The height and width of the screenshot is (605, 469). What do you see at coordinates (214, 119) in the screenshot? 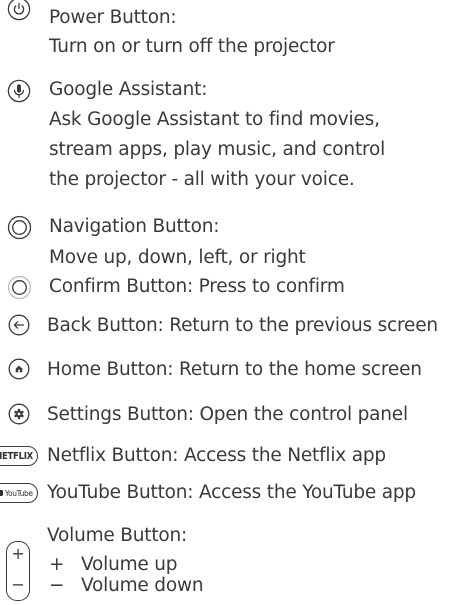
I see `assistant-desc-line-1: Ask Google Assistant to find movies,` at bounding box center [214, 119].